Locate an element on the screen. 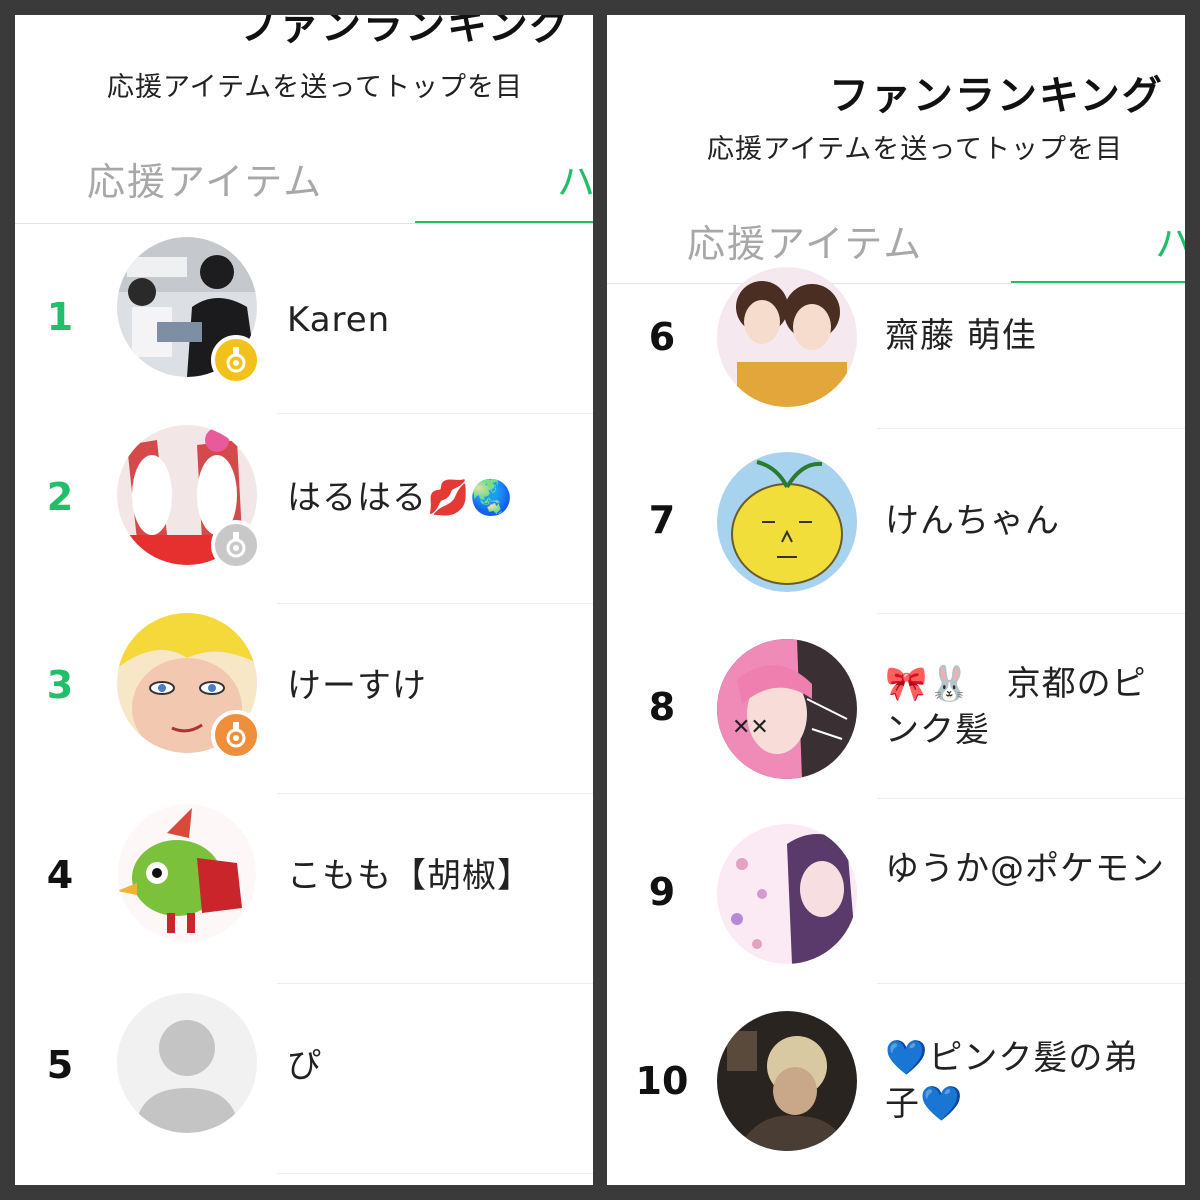  ranking-row: 10 💙ピンク髪の弟子💙 is located at coordinates (896, 1080).